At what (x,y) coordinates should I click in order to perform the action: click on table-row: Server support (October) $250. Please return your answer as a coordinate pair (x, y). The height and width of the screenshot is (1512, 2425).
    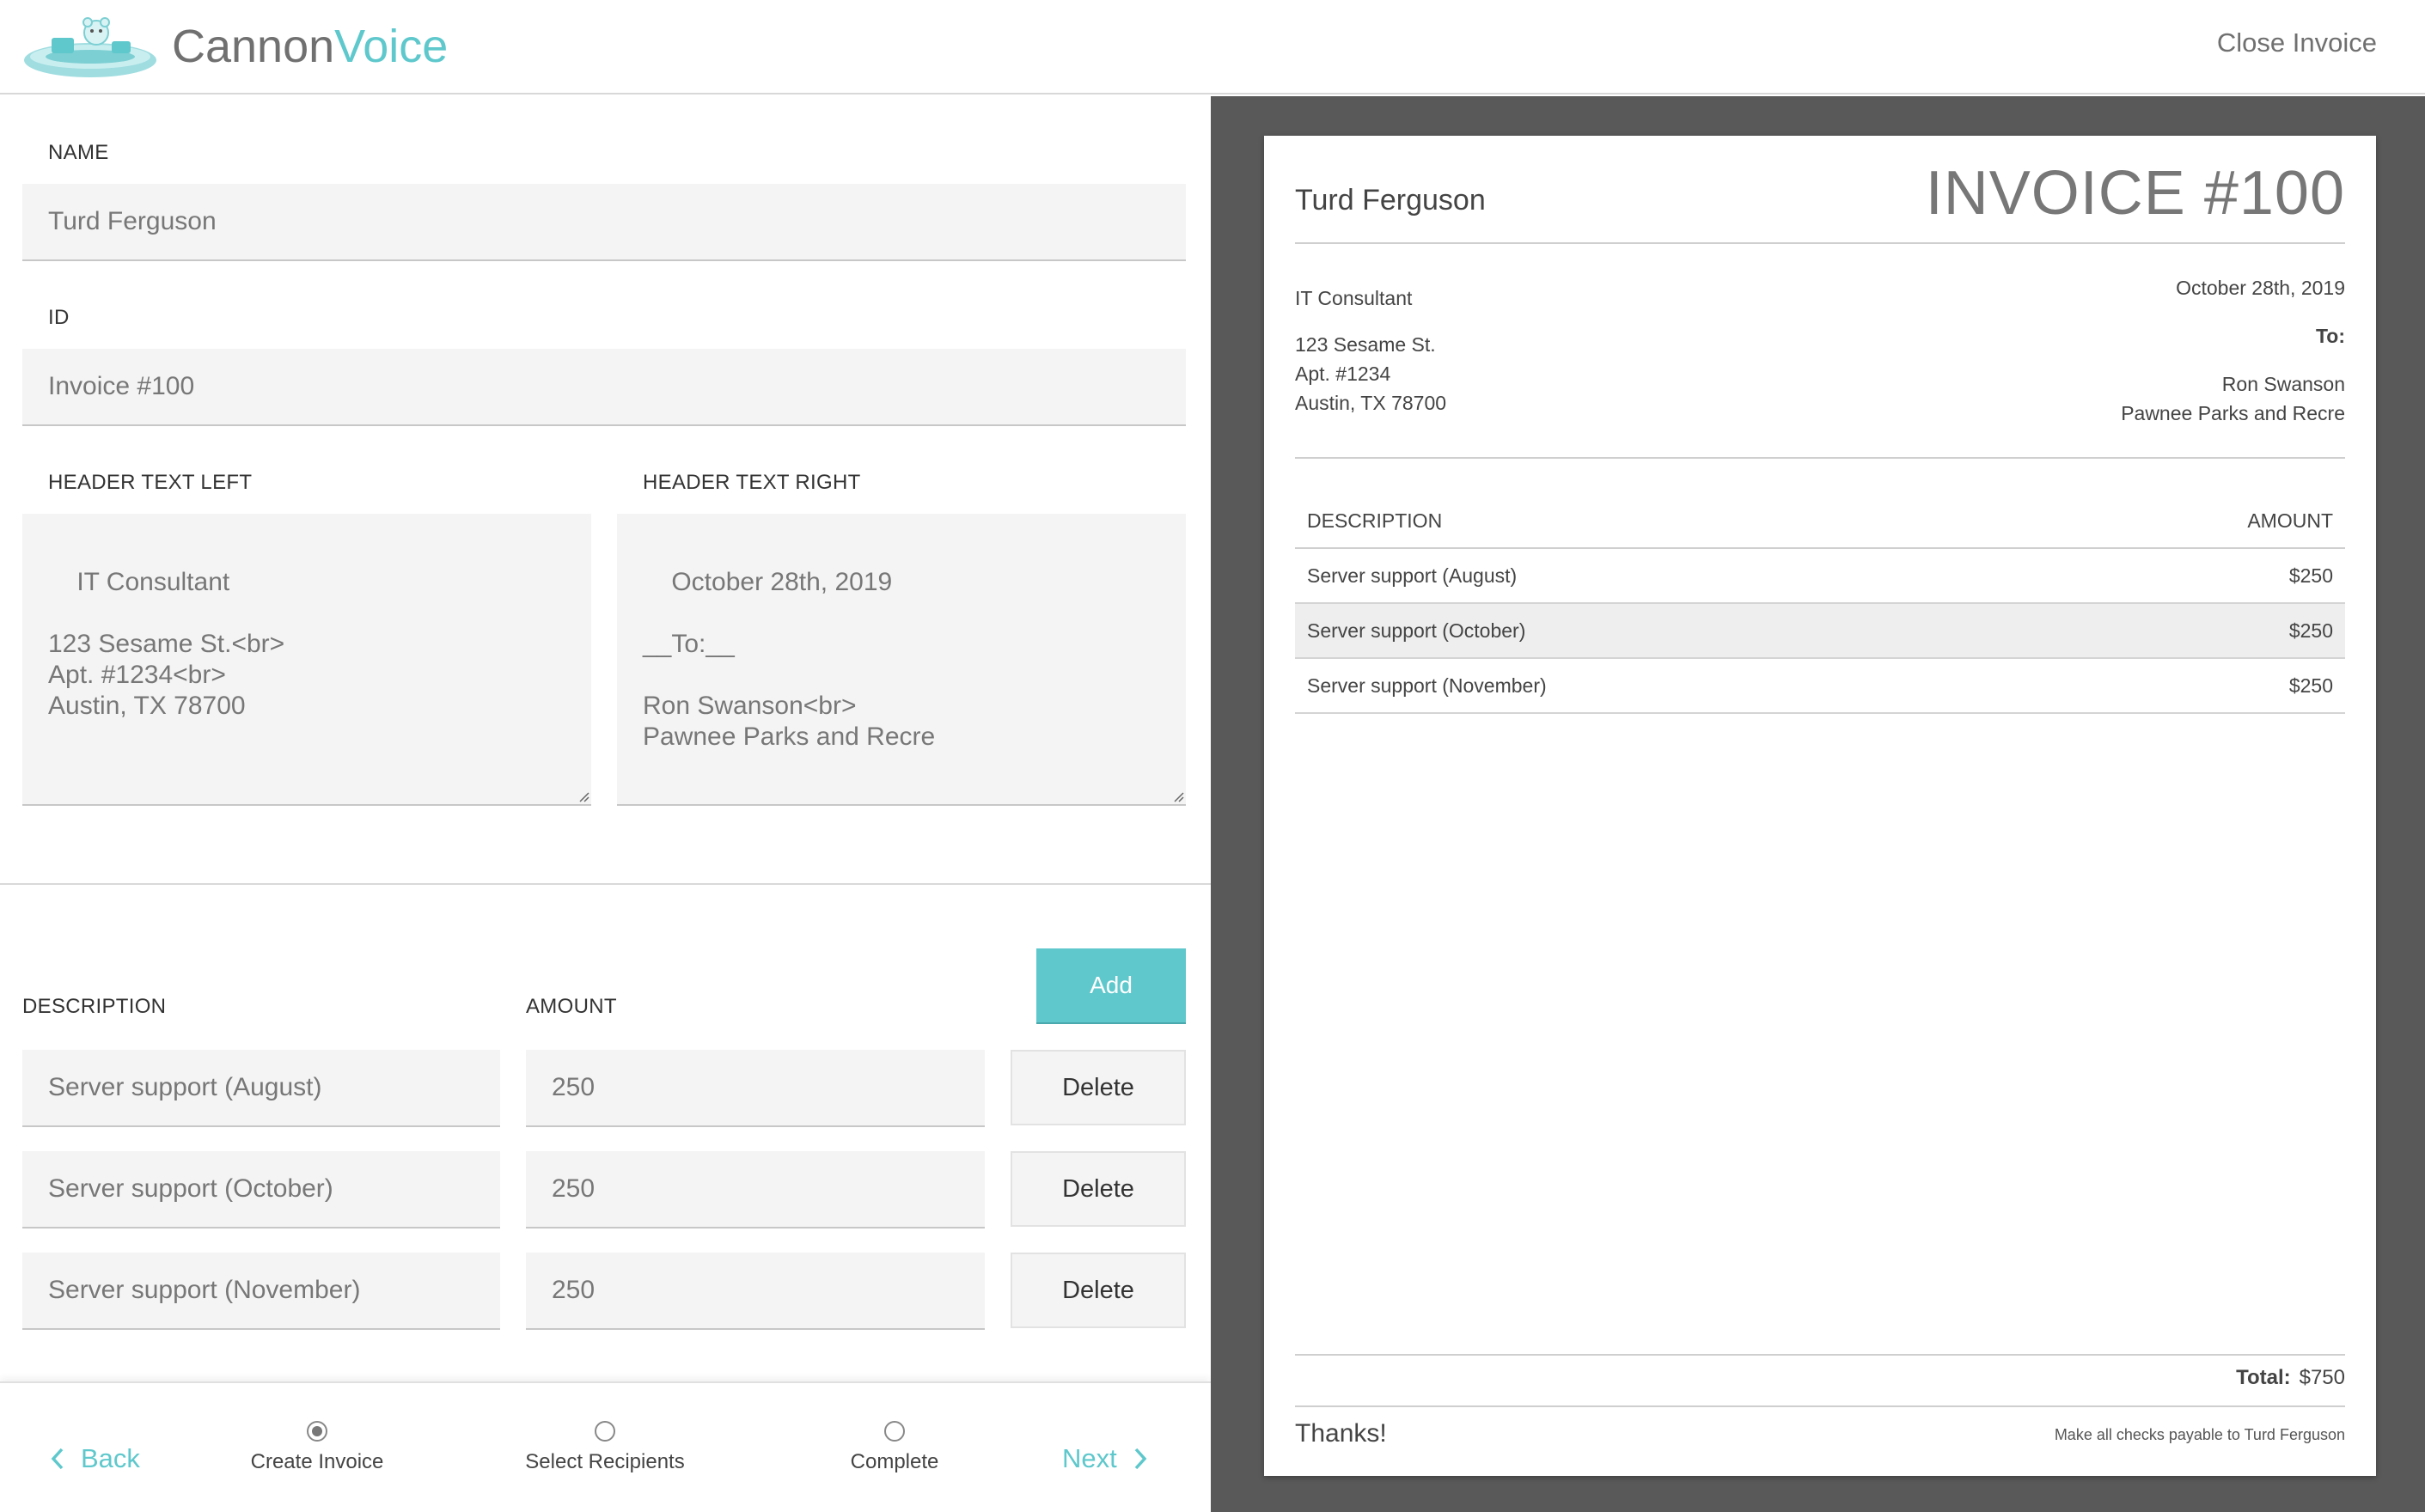
    Looking at the image, I should click on (1820, 631).